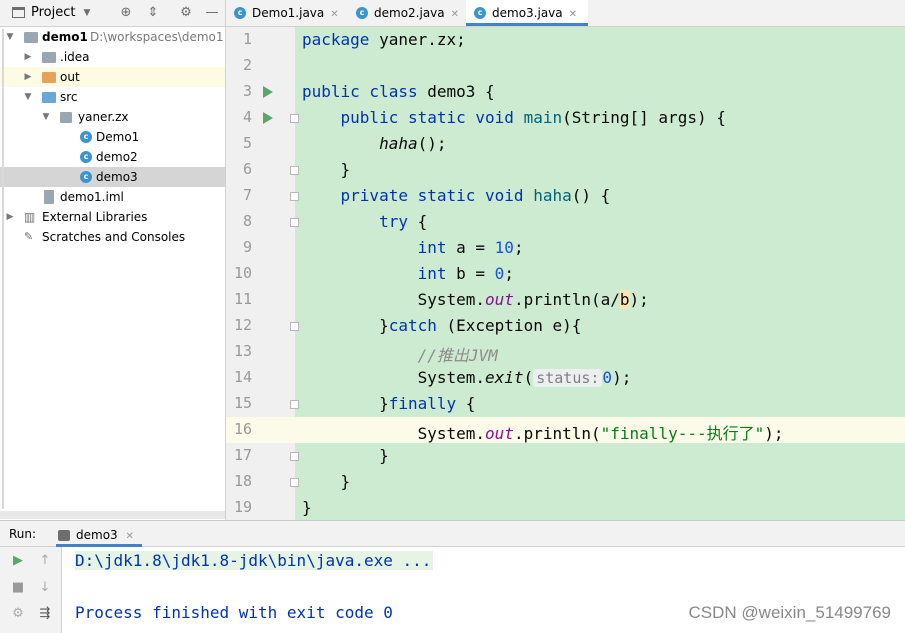 Image resolution: width=905 pixels, height=633 pixels. Describe the element at coordinates (92, 197) in the screenshot. I see `tree-node-label: demo1.iml` at that location.